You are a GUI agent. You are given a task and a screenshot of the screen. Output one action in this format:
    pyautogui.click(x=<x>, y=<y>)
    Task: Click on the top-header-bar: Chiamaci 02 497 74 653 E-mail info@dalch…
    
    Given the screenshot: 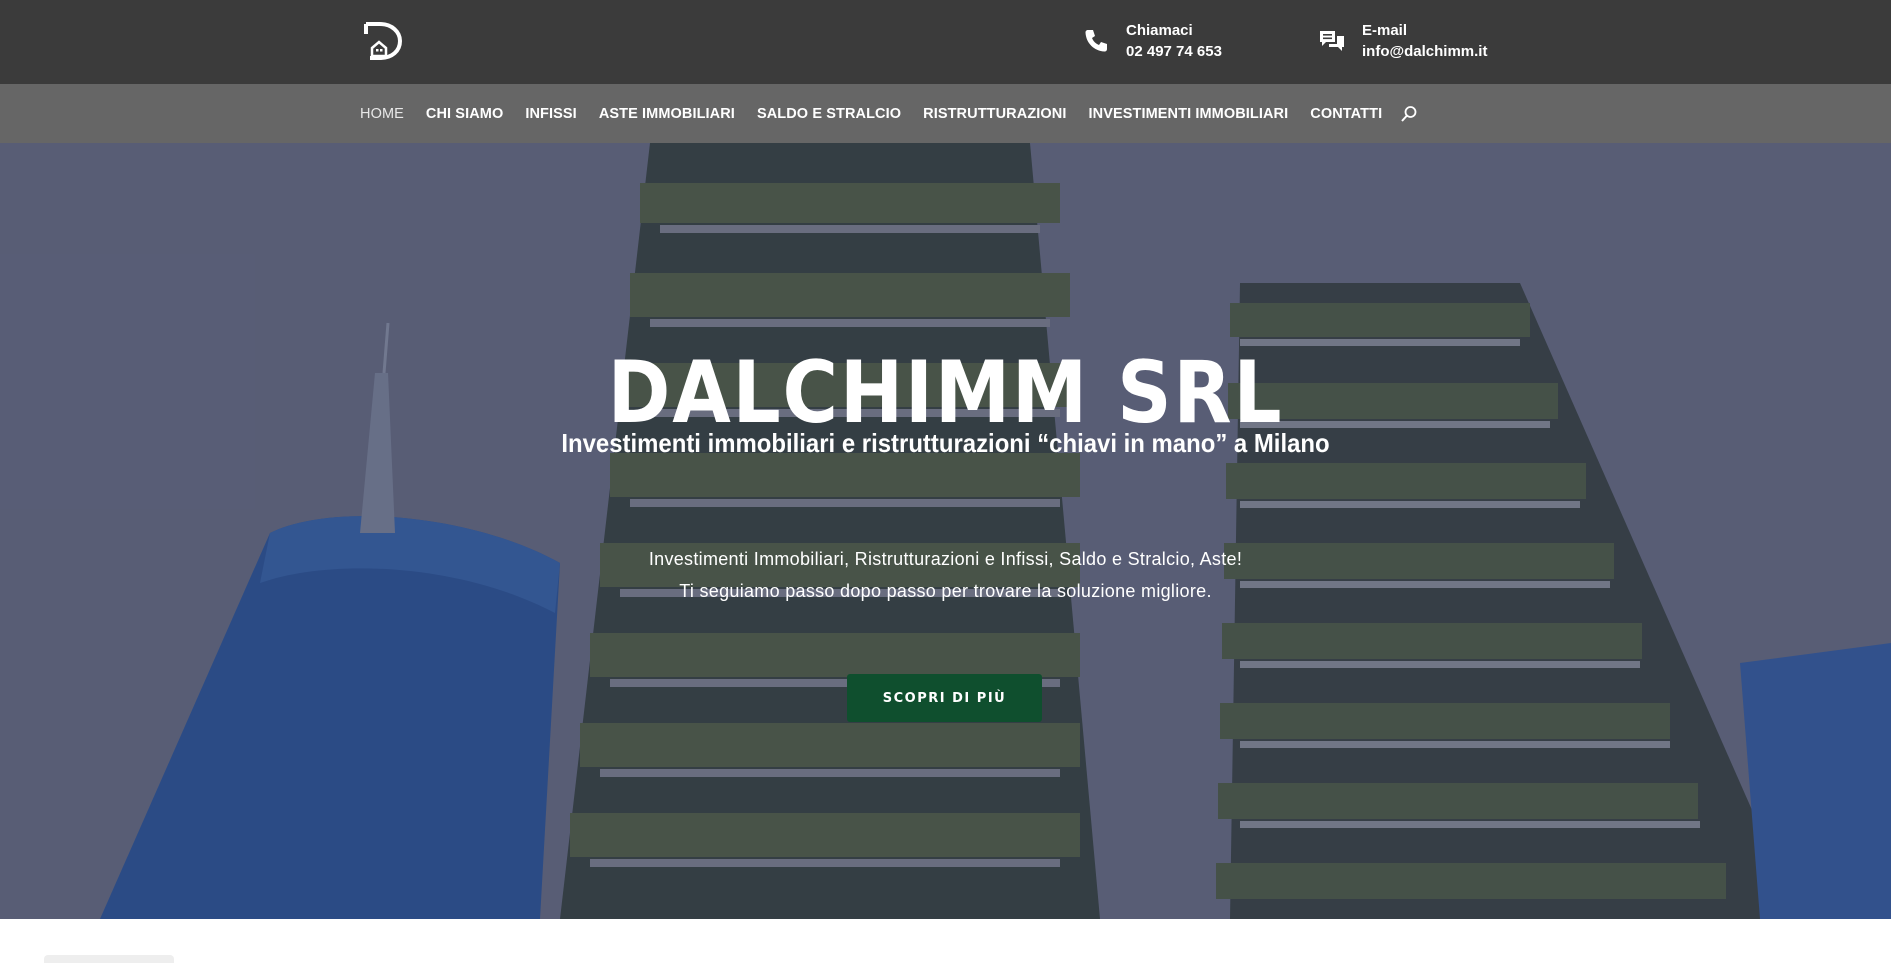 What is the action you would take?
    pyautogui.click(x=945, y=42)
    